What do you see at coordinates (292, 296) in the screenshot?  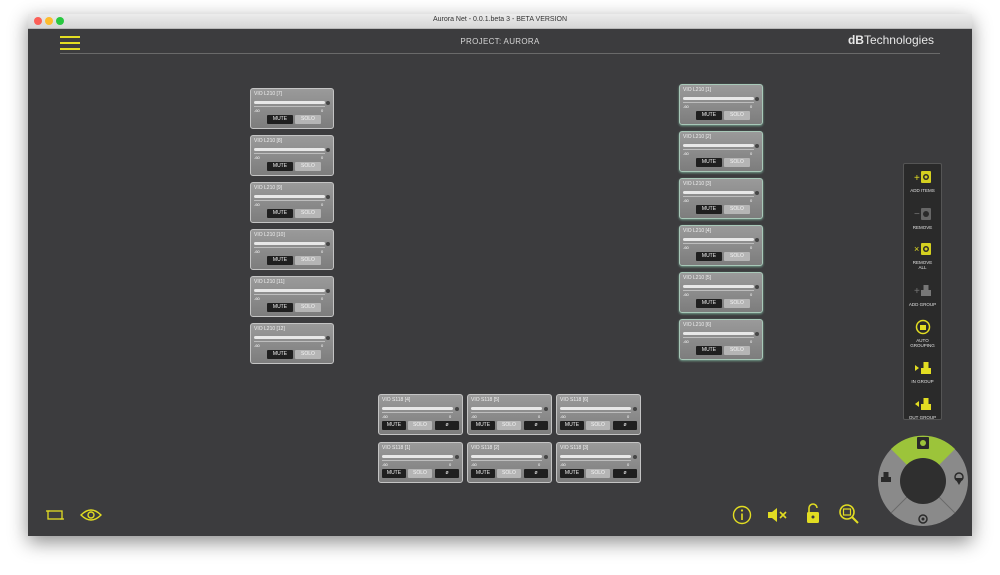 I see `module-left-5: VIO L210 [11] -60 0 MUTE SOLO` at bounding box center [292, 296].